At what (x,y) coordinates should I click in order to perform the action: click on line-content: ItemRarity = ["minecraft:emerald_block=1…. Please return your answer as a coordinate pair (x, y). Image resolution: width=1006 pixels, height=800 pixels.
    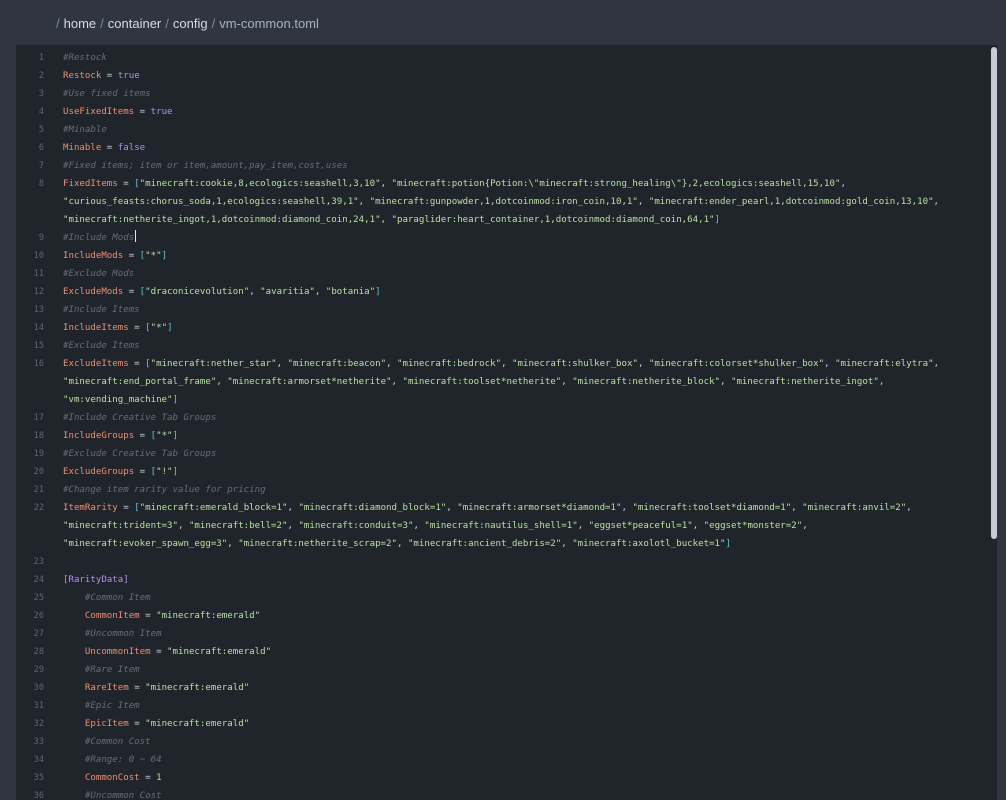
    Looking at the image, I should click on (487, 508).